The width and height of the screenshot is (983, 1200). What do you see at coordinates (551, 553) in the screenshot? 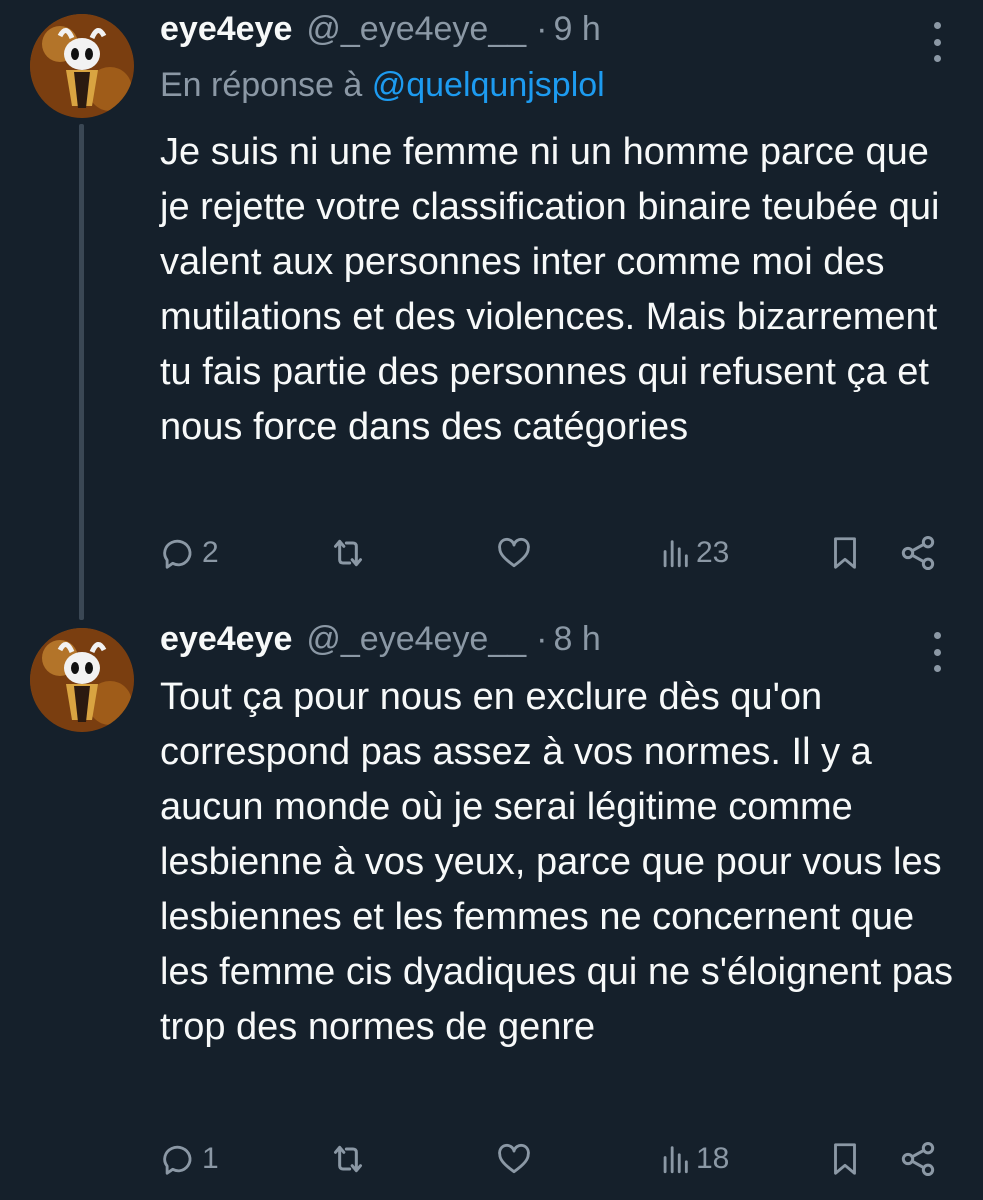
I see `action-bar: 2 23` at bounding box center [551, 553].